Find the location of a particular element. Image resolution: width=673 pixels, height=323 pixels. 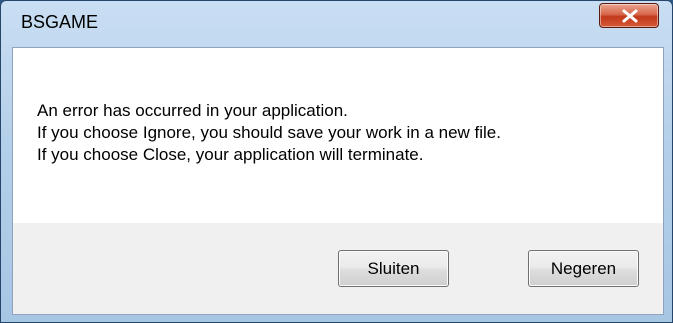

negeren-button: Negeren is located at coordinates (583, 268).